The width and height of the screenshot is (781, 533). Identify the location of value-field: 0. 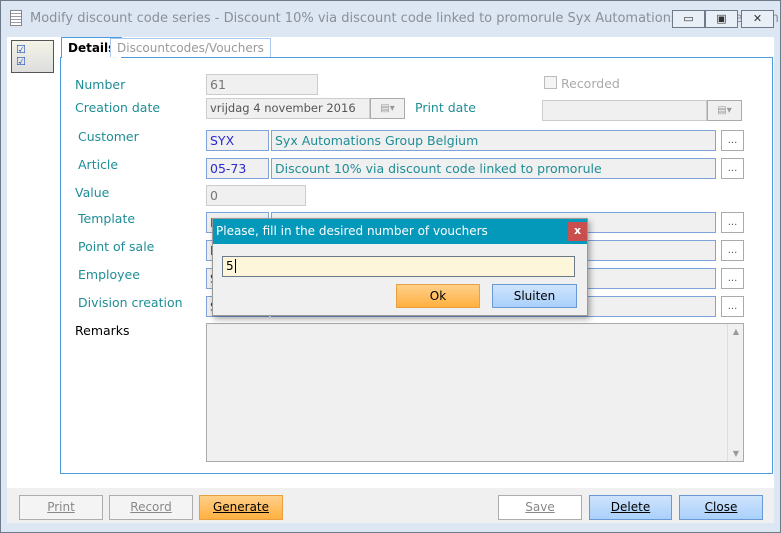
(256, 195).